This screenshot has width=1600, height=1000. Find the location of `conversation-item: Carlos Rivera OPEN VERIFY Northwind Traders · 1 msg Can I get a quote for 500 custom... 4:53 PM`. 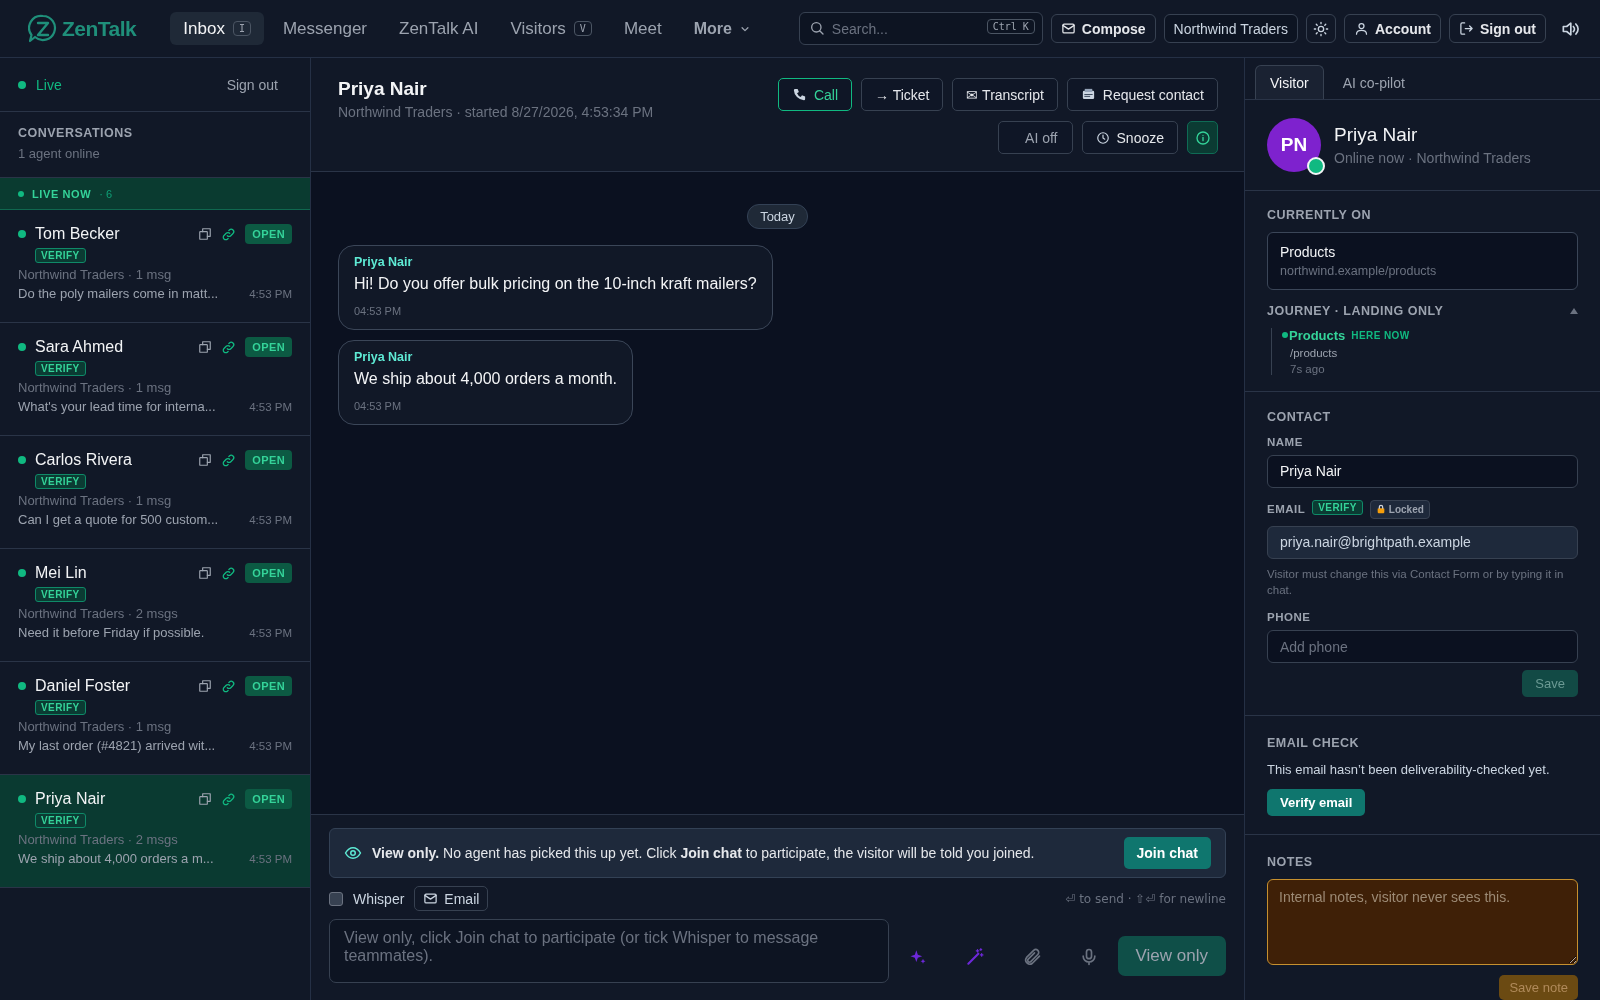

conversation-item: Carlos Rivera OPEN VERIFY Northwind Traders · 1 msg Can I get a quote for 500 custom... 4:53 PM is located at coordinates (155, 492).